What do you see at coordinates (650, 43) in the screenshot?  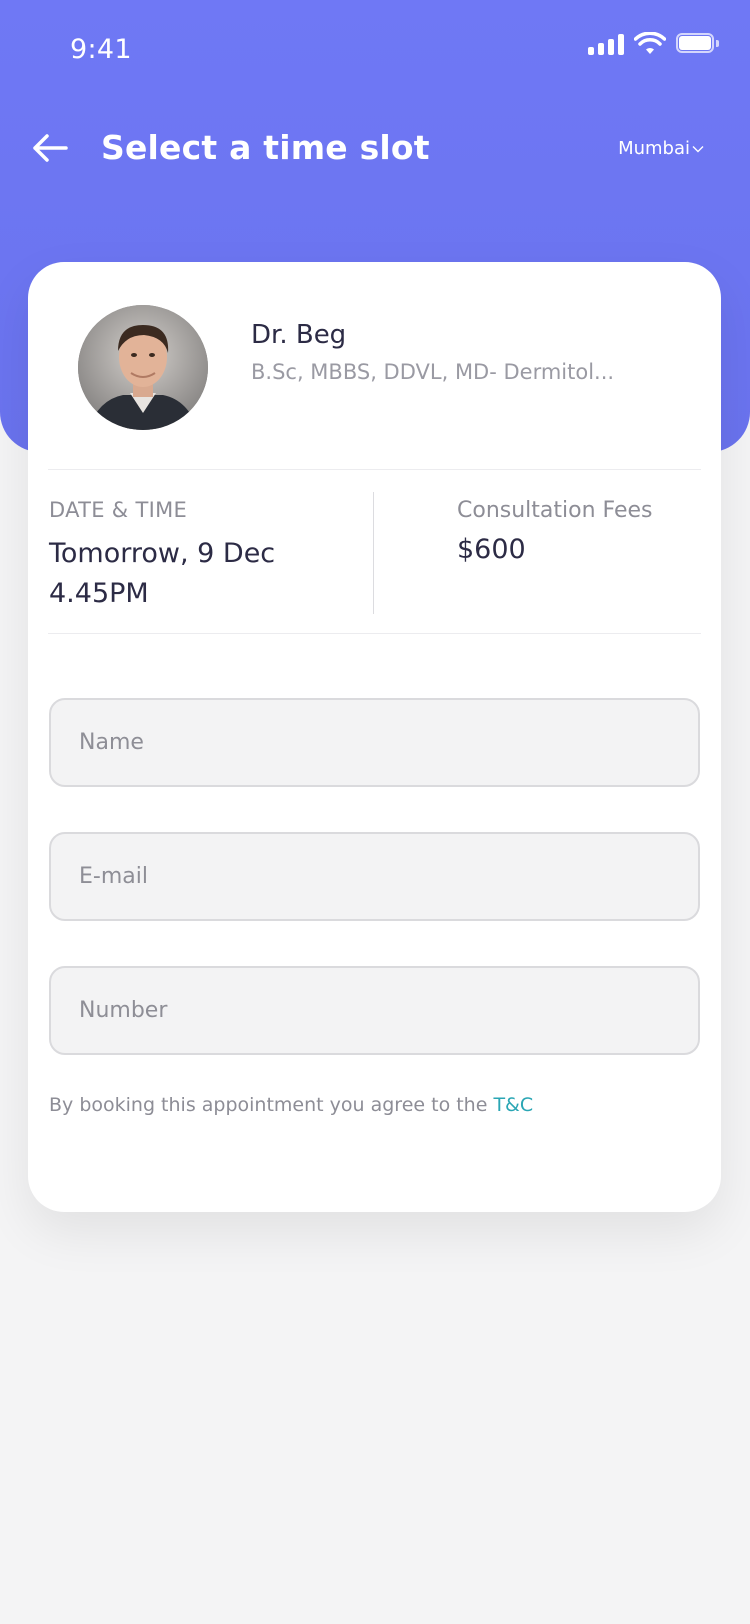 I see `wifi-icon` at bounding box center [650, 43].